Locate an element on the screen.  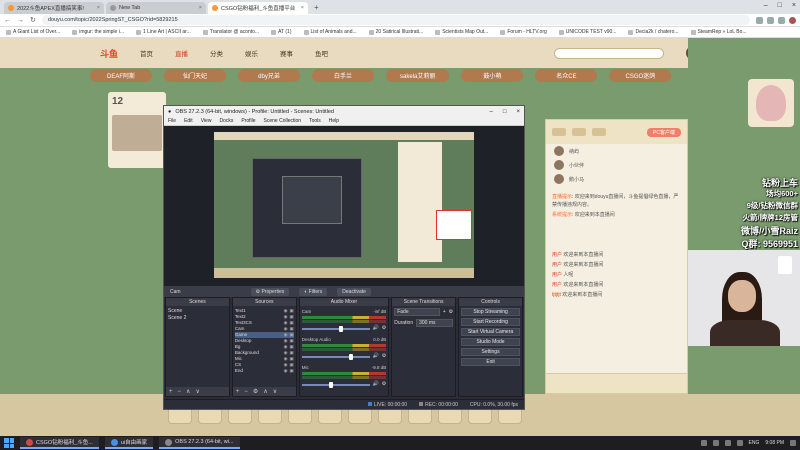
nav-home: 首页 is located at coordinates (146, 53).